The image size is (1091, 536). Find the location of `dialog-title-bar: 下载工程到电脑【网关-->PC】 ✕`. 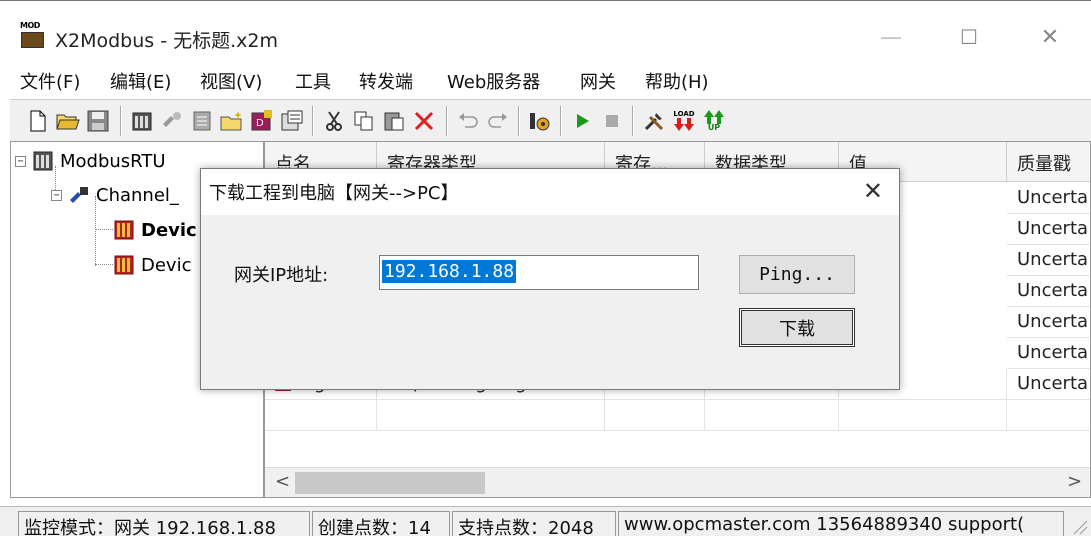

dialog-title-bar: 下载工程到电脑【网关-->PC】 ✕ is located at coordinates (550, 192).